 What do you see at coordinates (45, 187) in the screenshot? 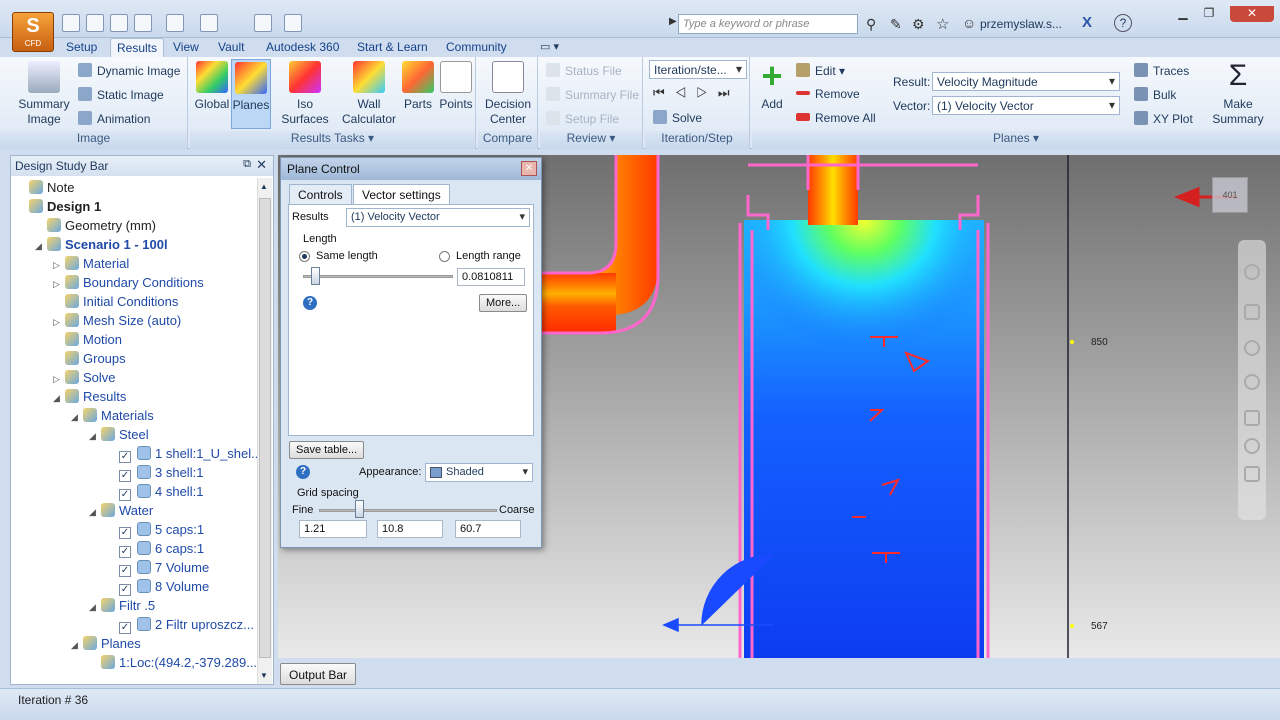
I see `tree-item: Note` at bounding box center [45, 187].